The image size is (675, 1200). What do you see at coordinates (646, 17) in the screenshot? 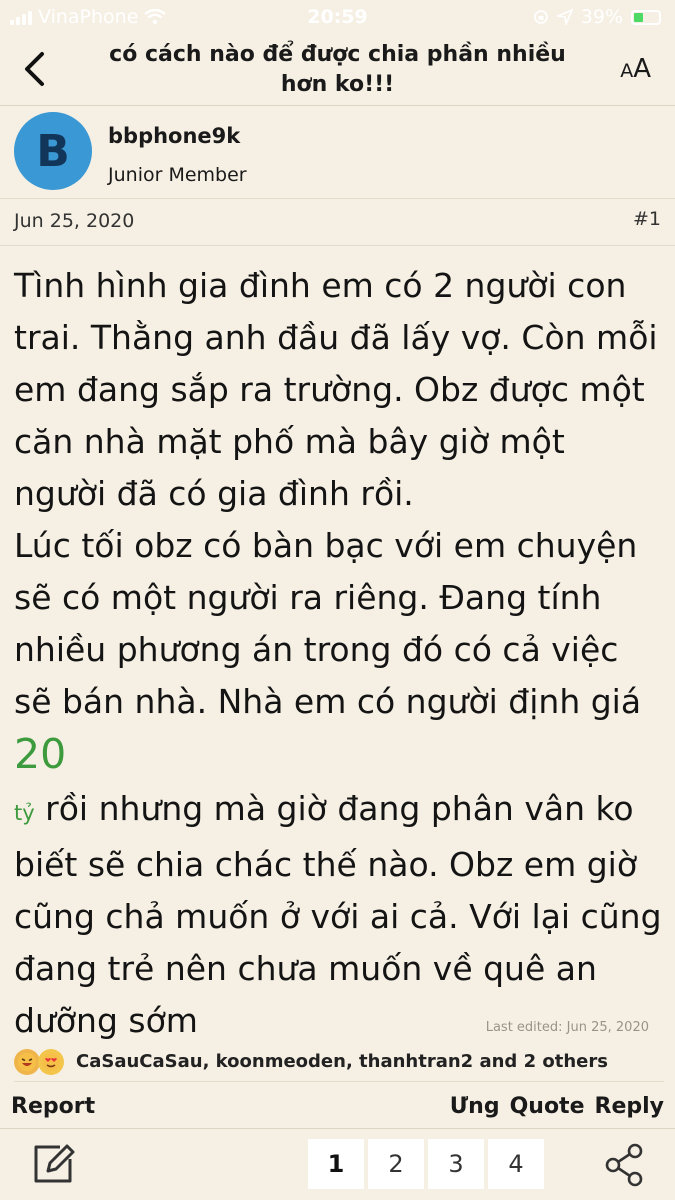
I see `battery-icon` at bounding box center [646, 17].